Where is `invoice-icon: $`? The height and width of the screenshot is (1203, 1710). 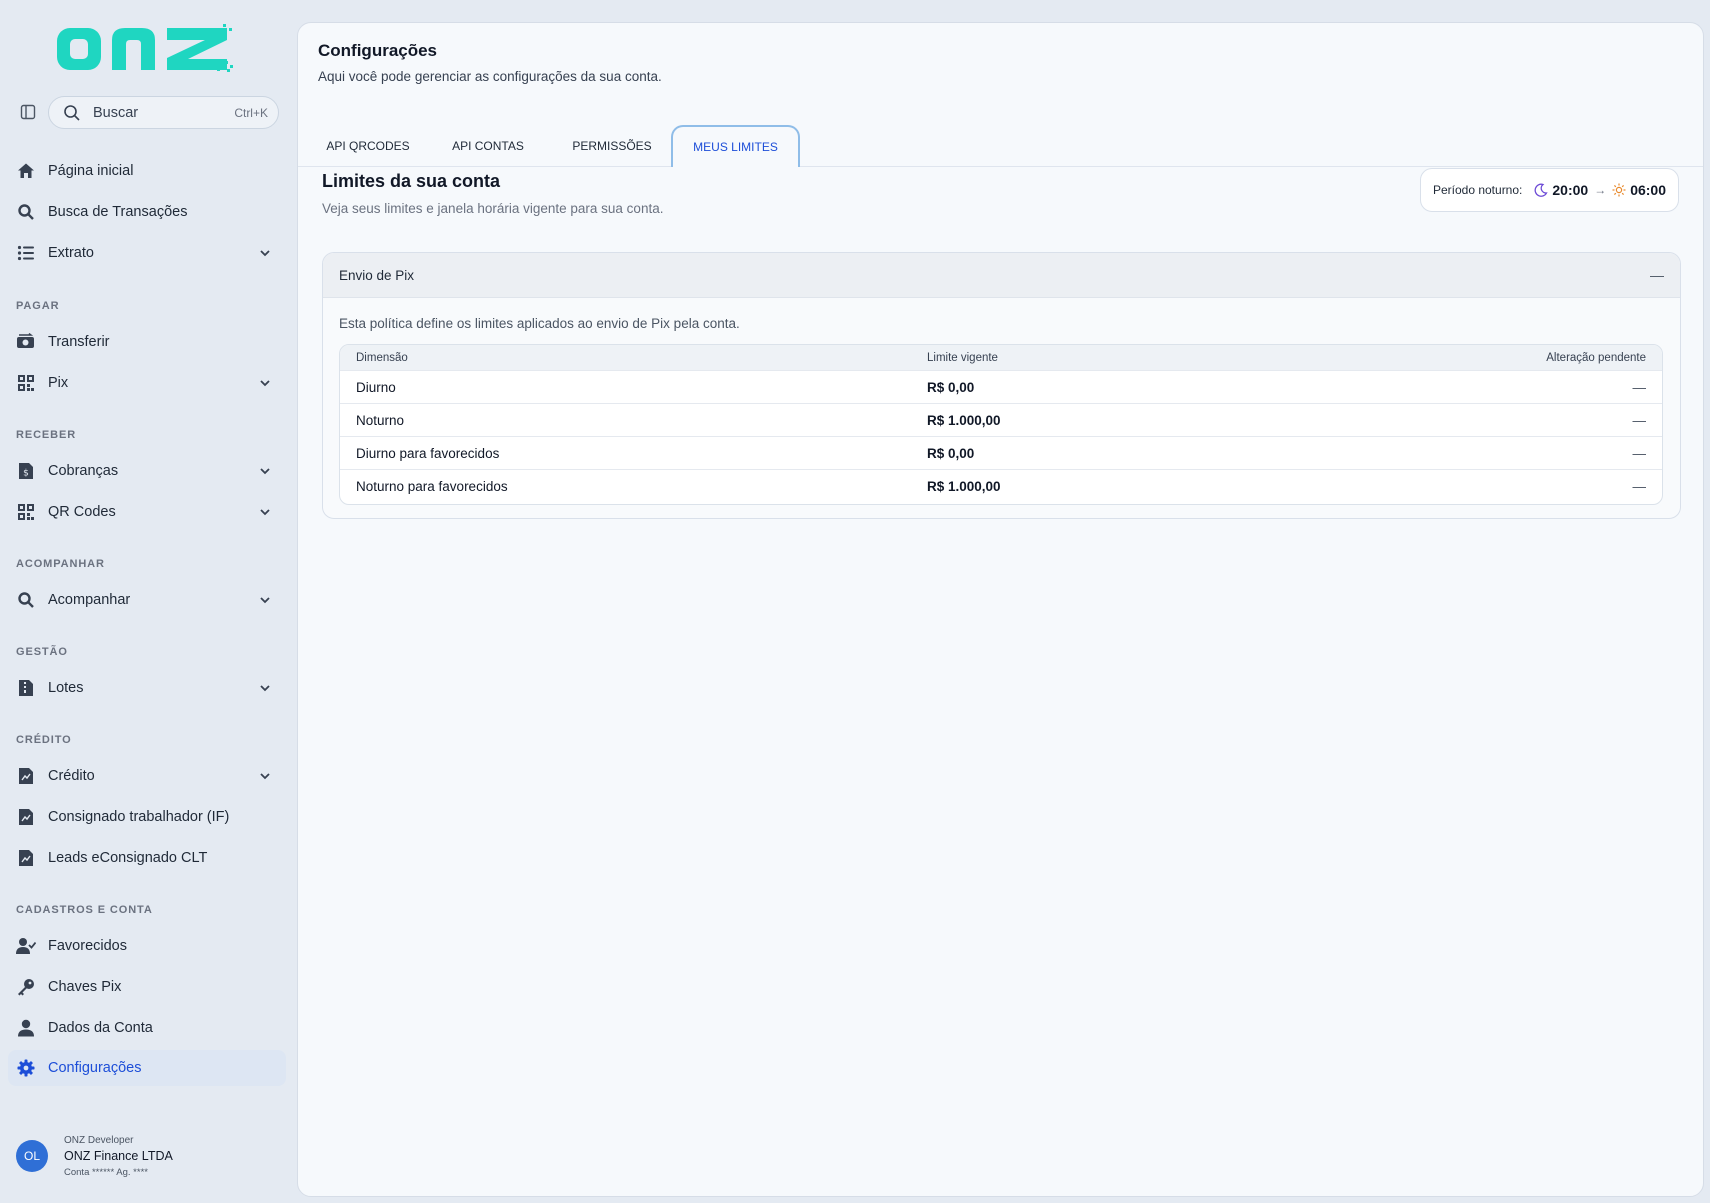 invoice-icon: $ is located at coordinates (26, 471).